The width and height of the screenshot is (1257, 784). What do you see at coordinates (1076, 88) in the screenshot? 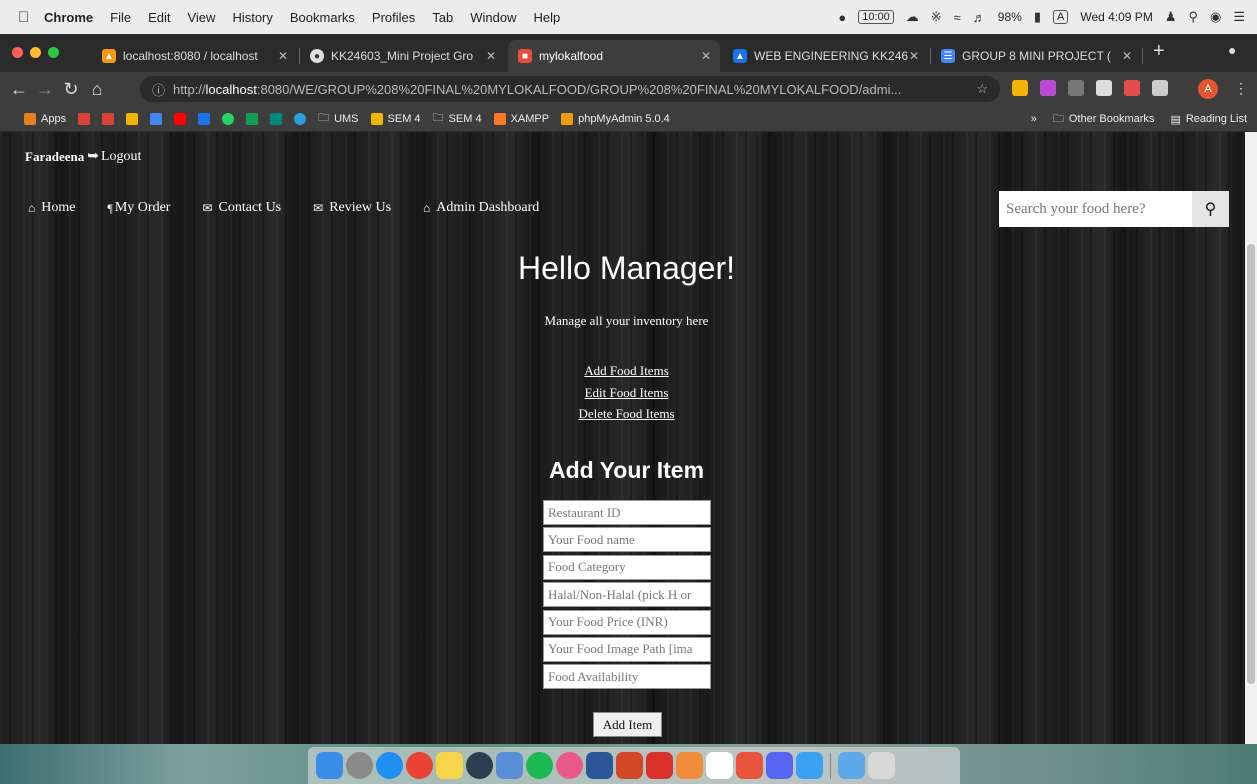
I see `extension-gear-icon` at bounding box center [1076, 88].